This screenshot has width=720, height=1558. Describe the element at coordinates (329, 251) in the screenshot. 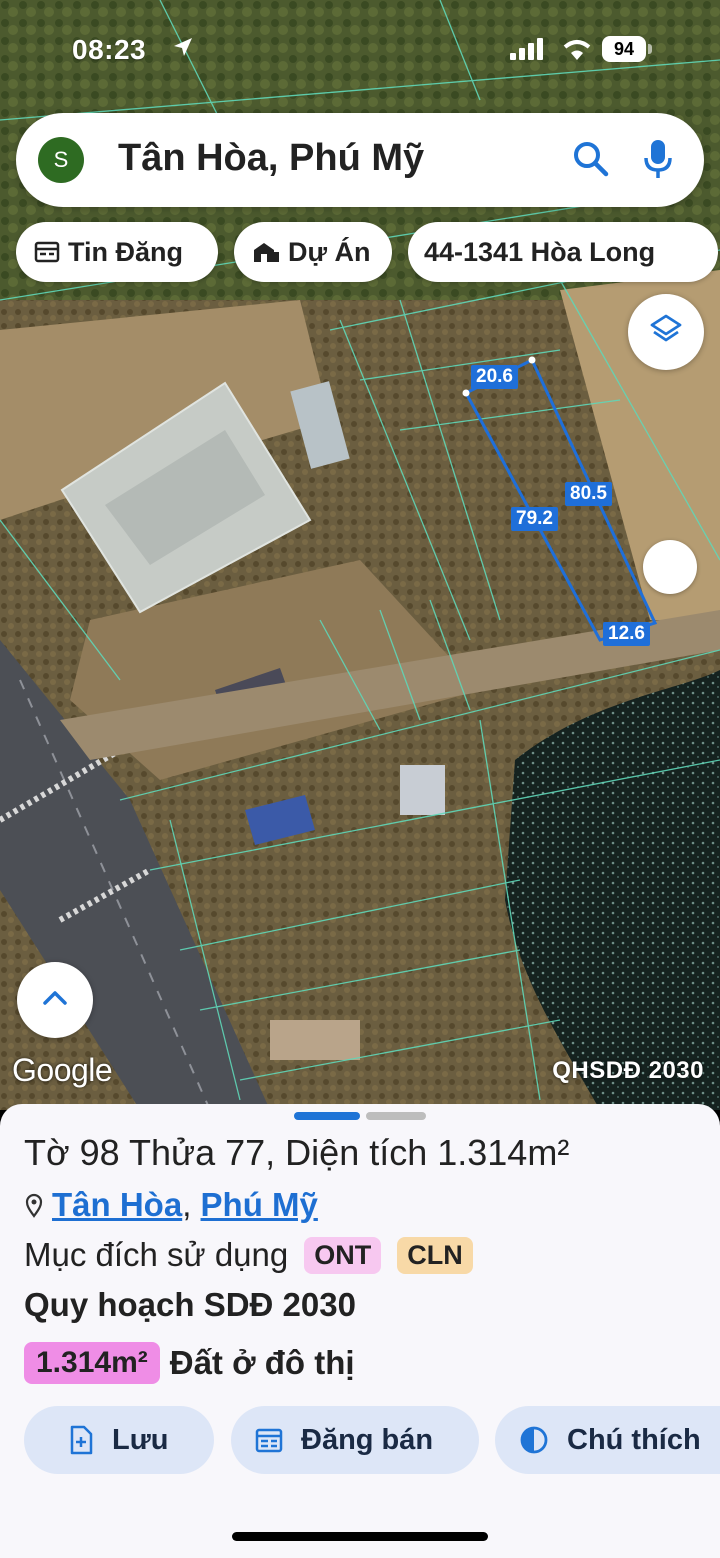

I see `chip-label: Dự Án` at that location.